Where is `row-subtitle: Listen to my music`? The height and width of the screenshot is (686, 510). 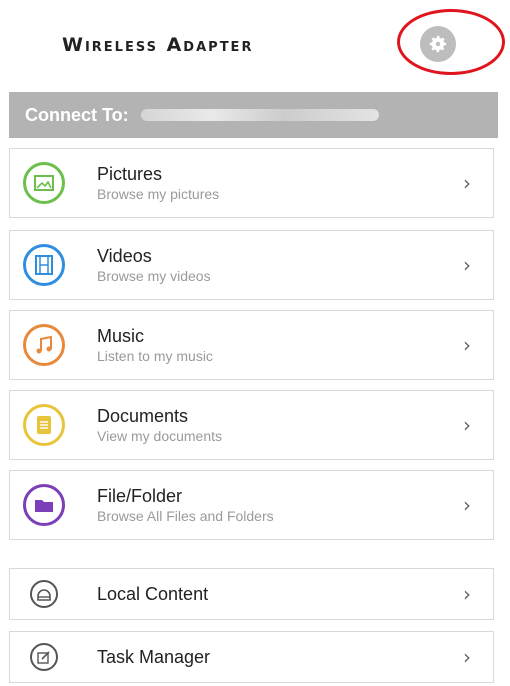 row-subtitle: Listen to my music is located at coordinates (155, 356).